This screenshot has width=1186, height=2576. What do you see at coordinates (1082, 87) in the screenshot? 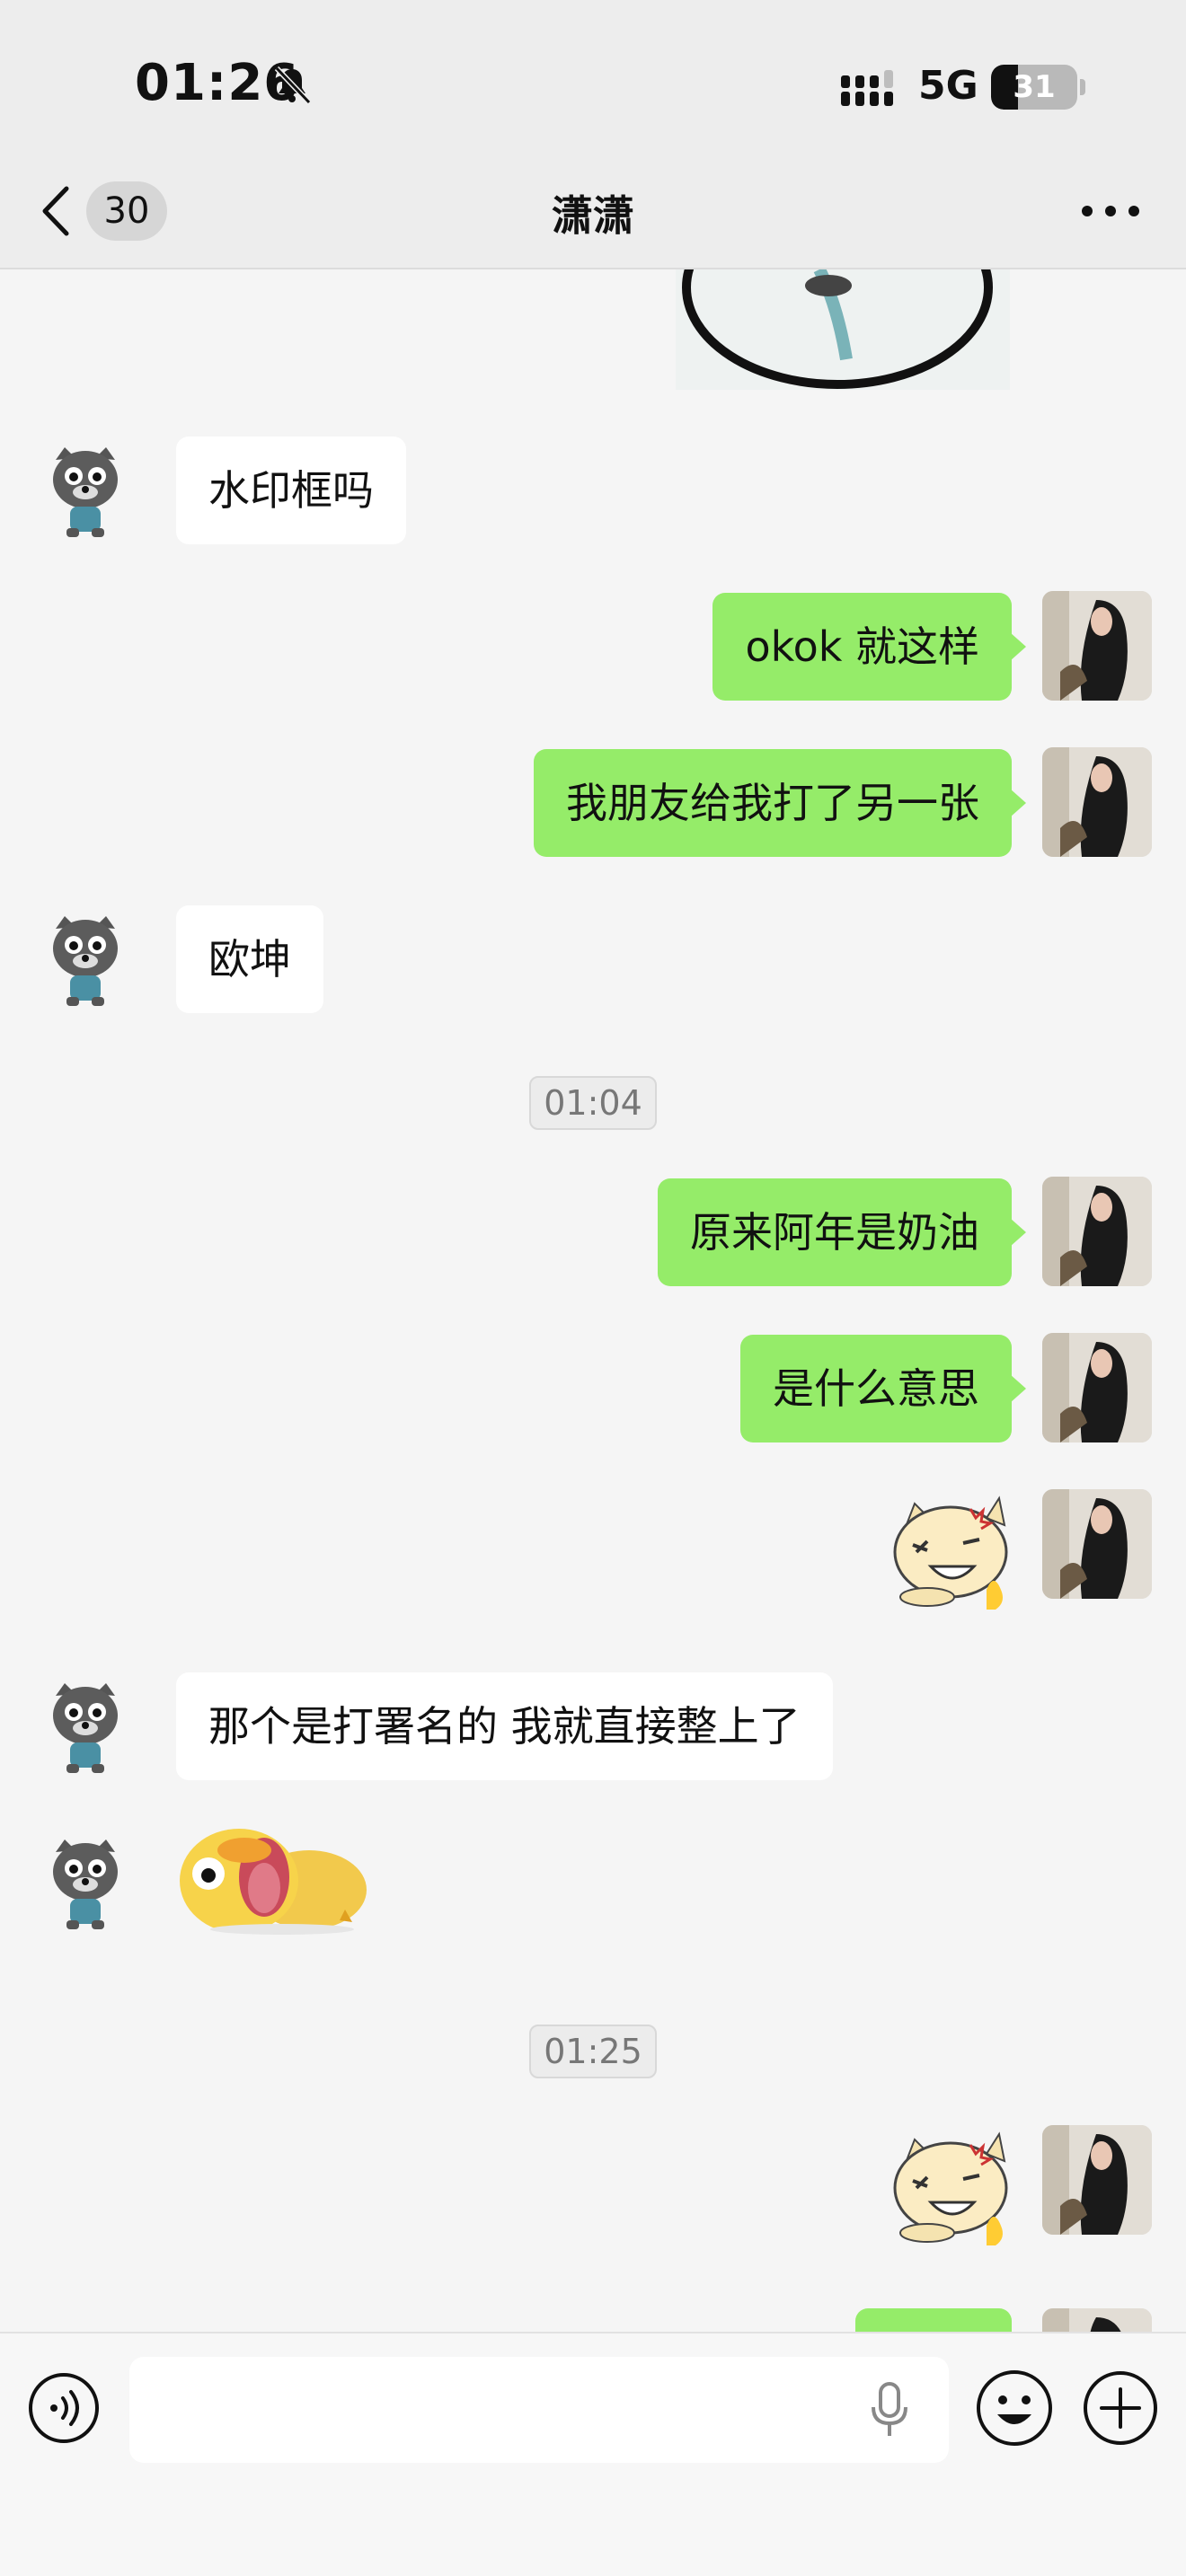
I see `battery-tip` at bounding box center [1082, 87].